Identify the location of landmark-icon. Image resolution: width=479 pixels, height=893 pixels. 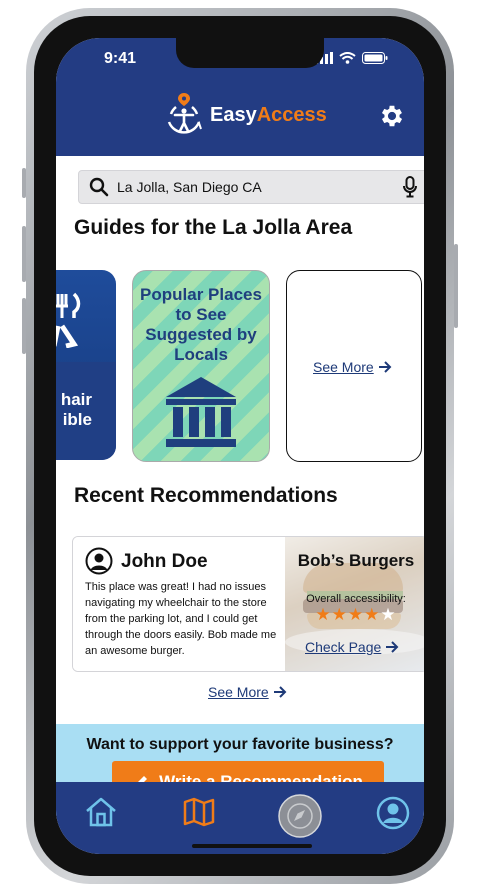
(201, 412).